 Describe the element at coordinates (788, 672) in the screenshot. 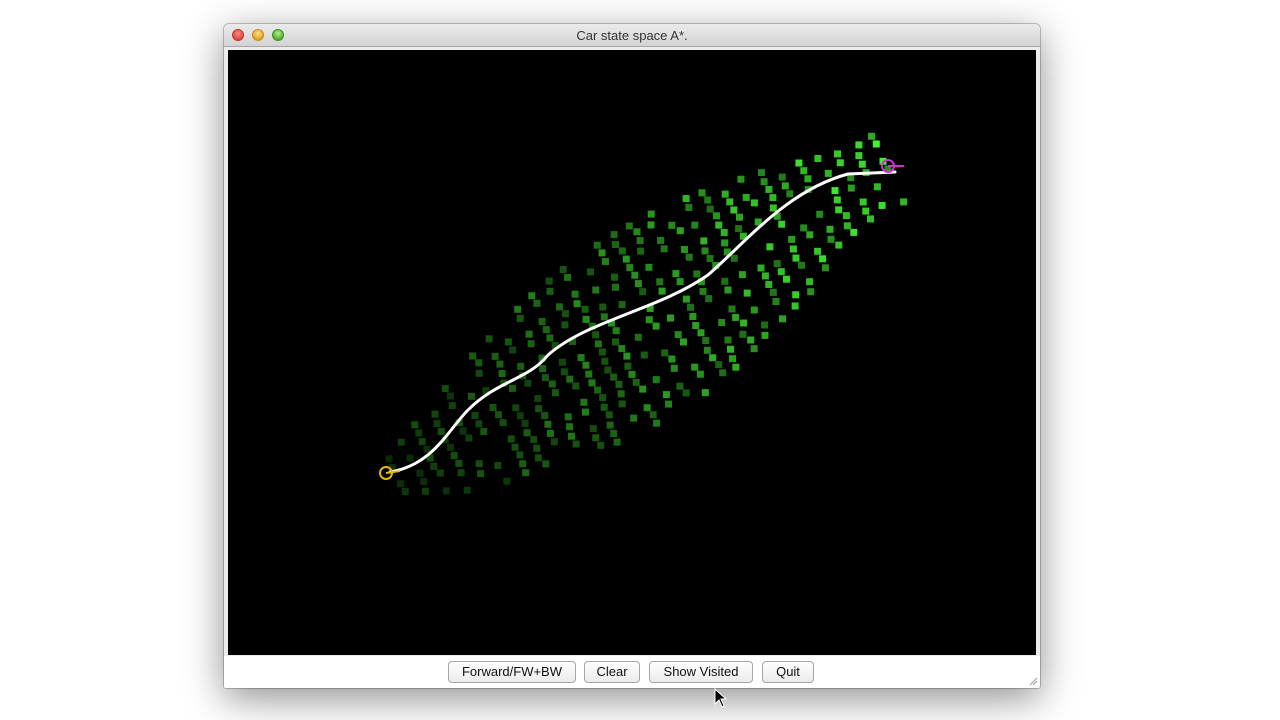

I see `quit-button: Quit` at that location.